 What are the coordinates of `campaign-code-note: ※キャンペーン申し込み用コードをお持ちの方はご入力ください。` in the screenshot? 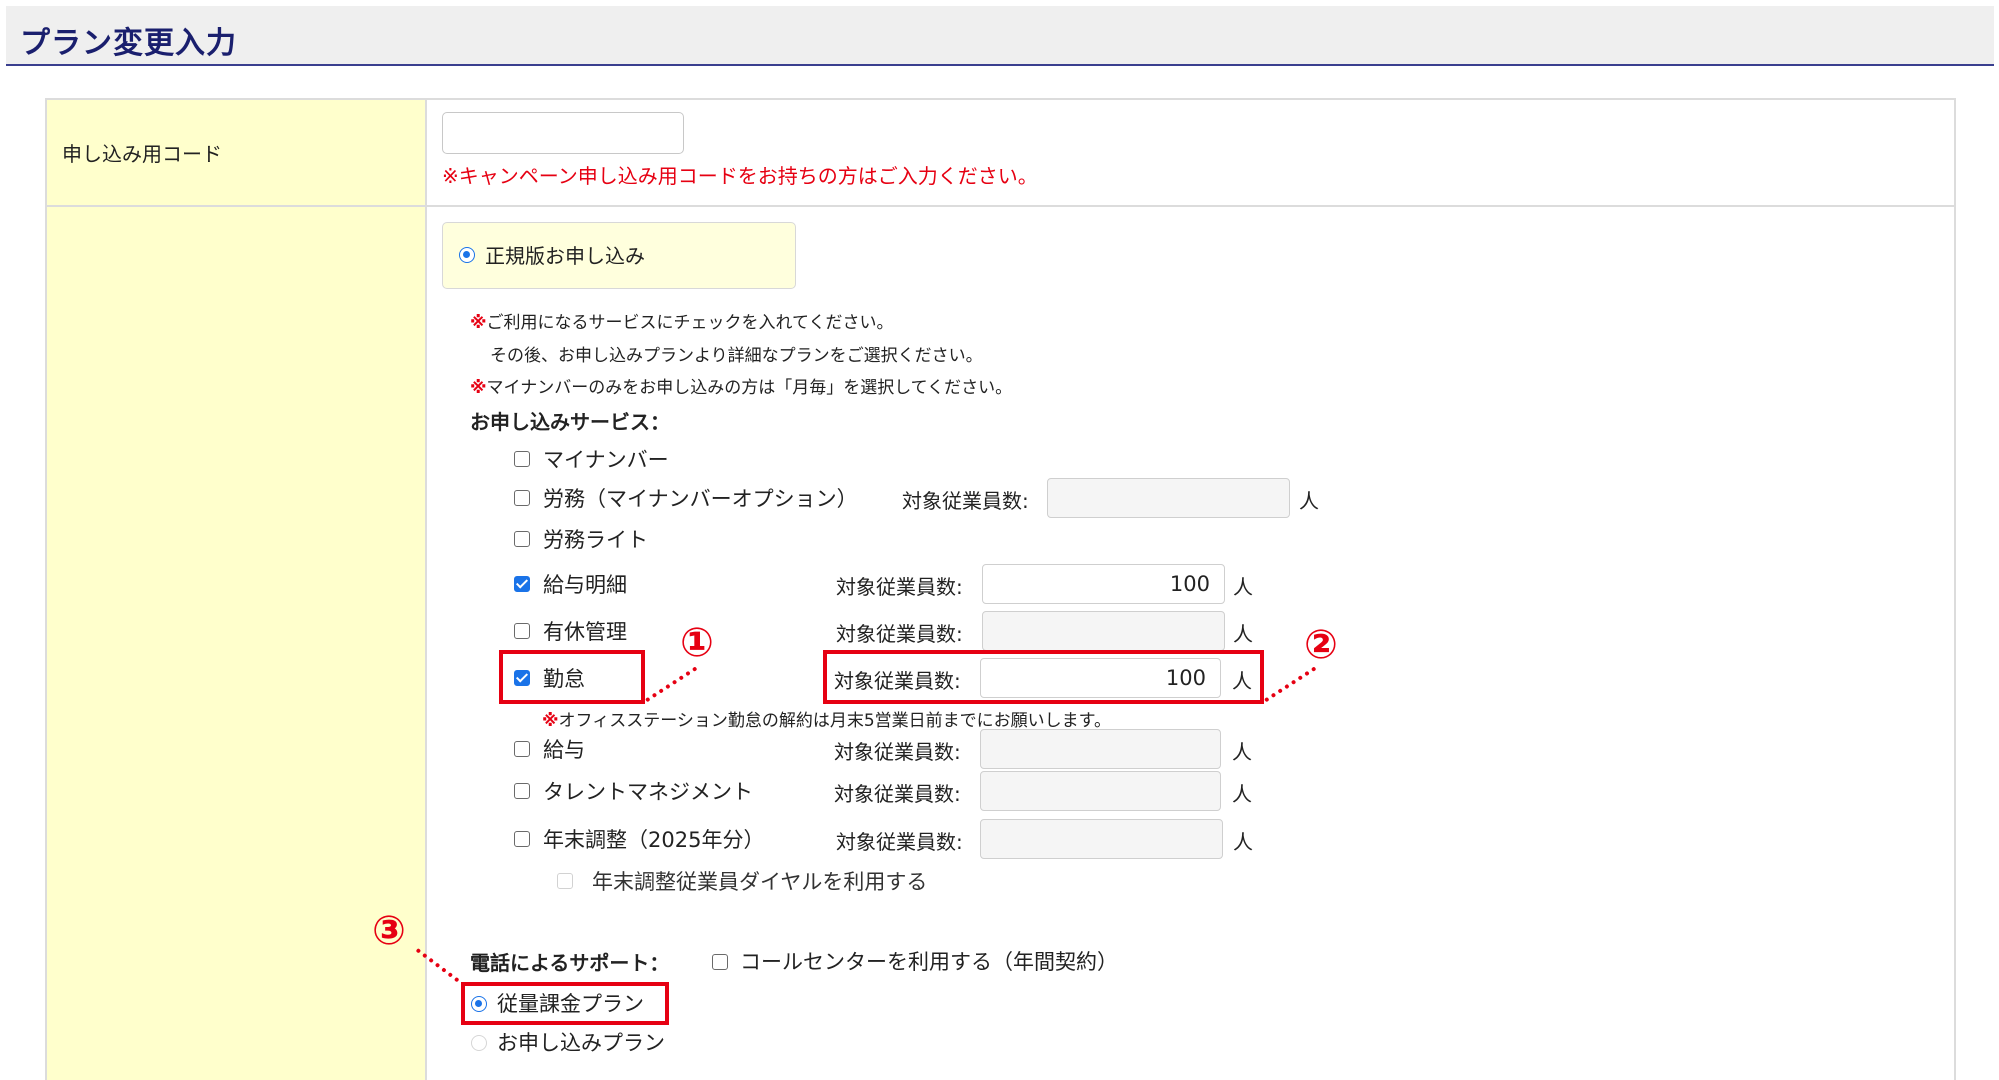 It's located at (740, 176).